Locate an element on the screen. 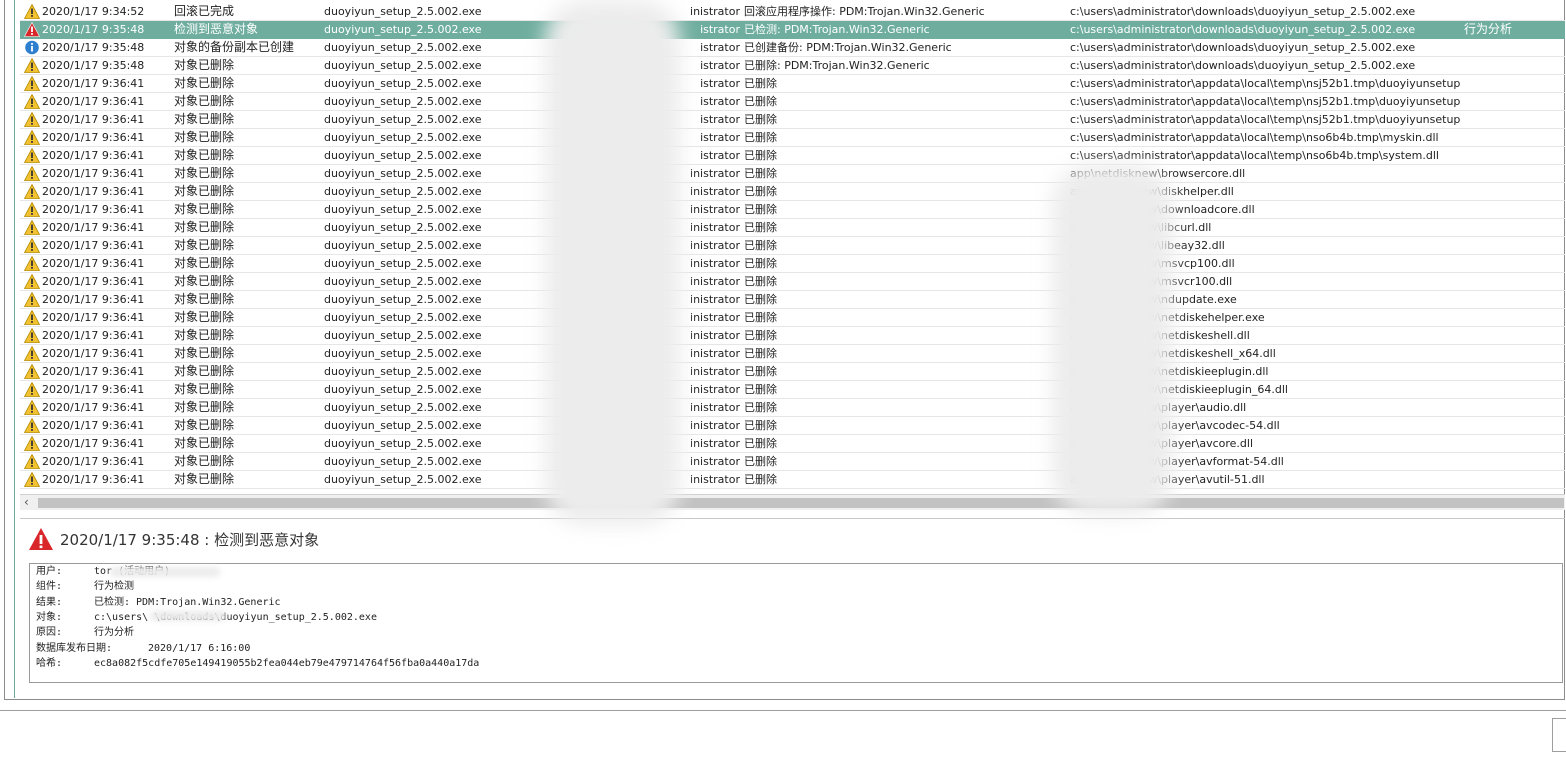 Image resolution: width=1566 pixels, height=763 pixels. event-result: 已检测: PDM:Trojan.Win32.Generic is located at coordinates (837, 29).